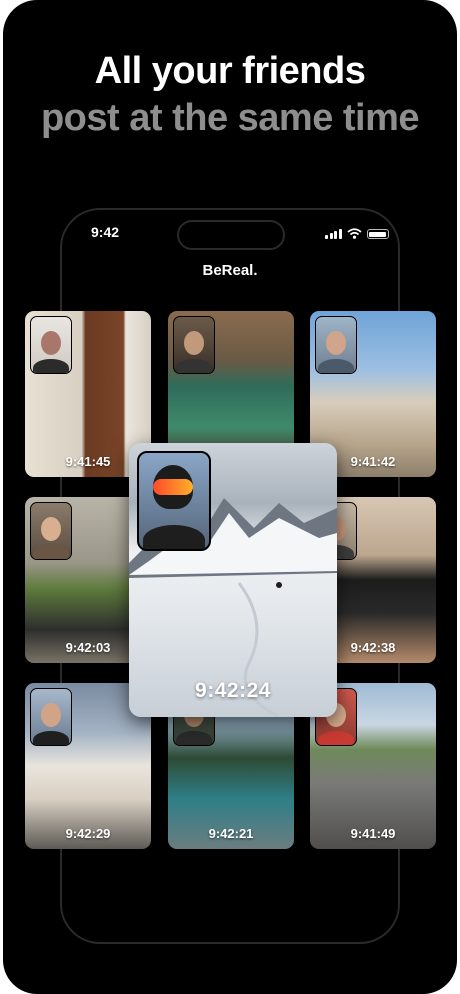 Image resolution: width=460 pixels, height=994 pixels. I want to click on battery-icon, so click(377, 234).